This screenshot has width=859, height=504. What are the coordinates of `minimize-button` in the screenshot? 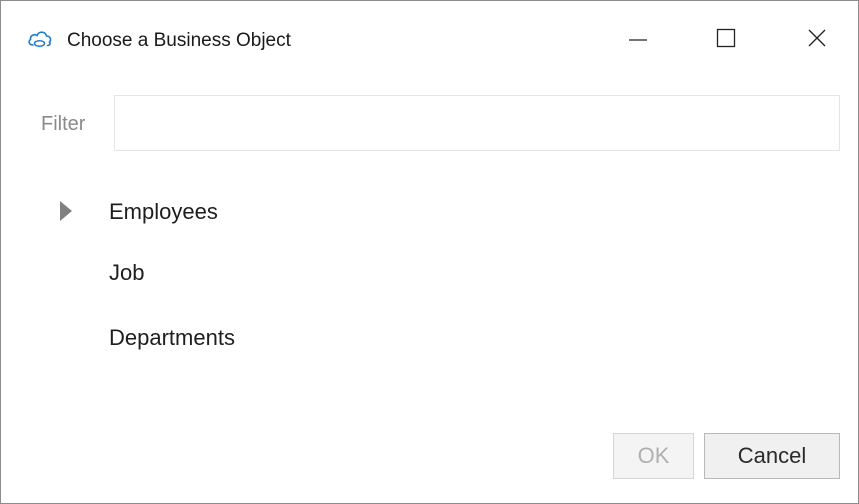 It's located at (638, 40).